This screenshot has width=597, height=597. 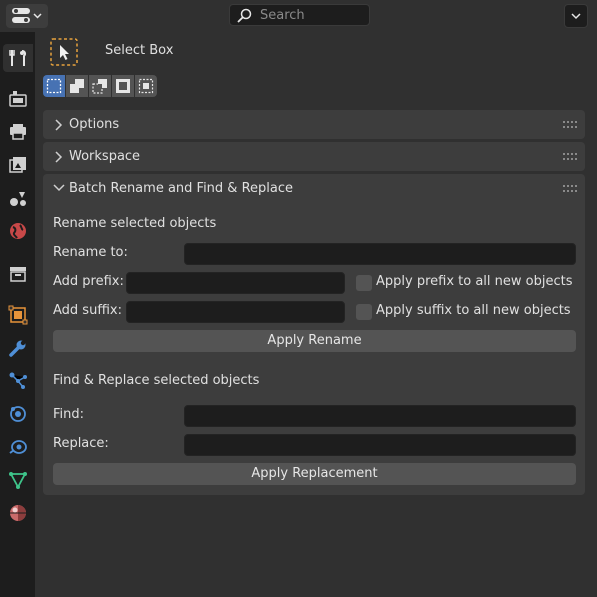 I want to click on scene-icon, so click(x=18, y=199).